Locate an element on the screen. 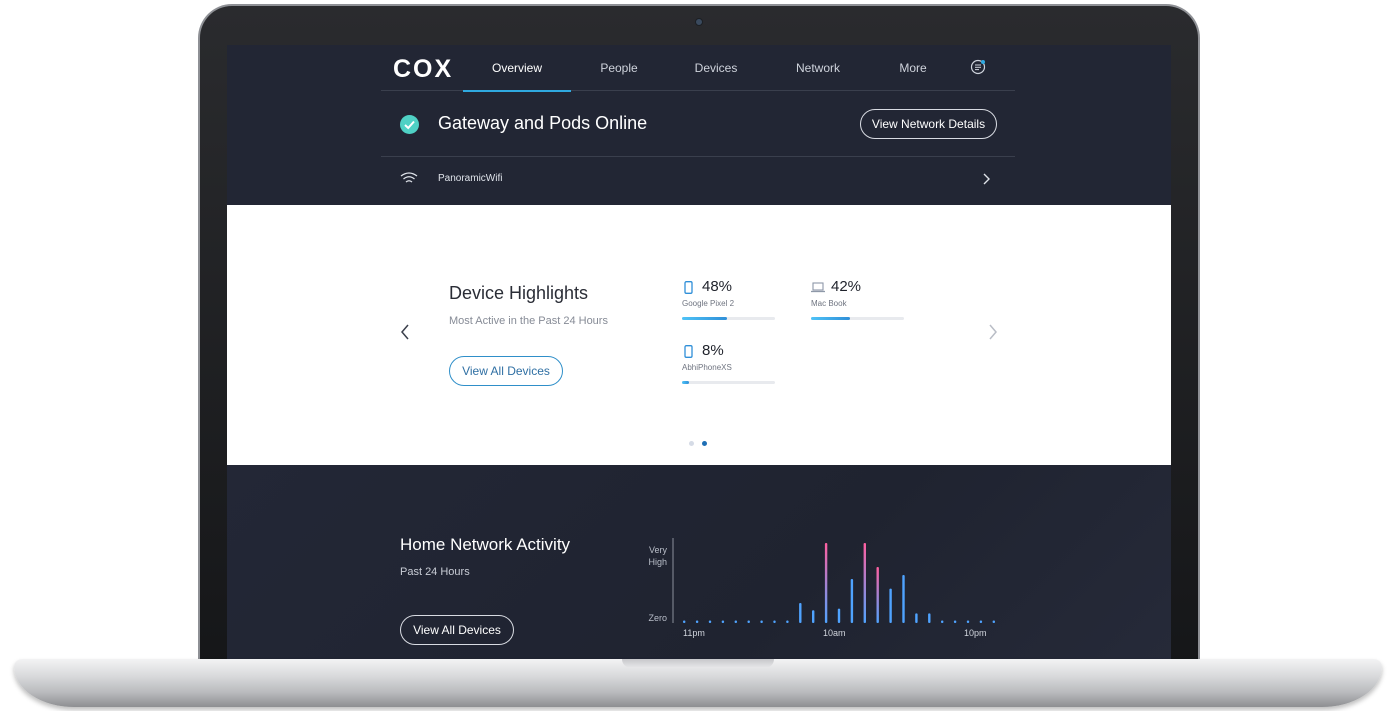 This screenshot has height=711, width=1396. view-network-details-button: View Network Details is located at coordinates (928, 124).